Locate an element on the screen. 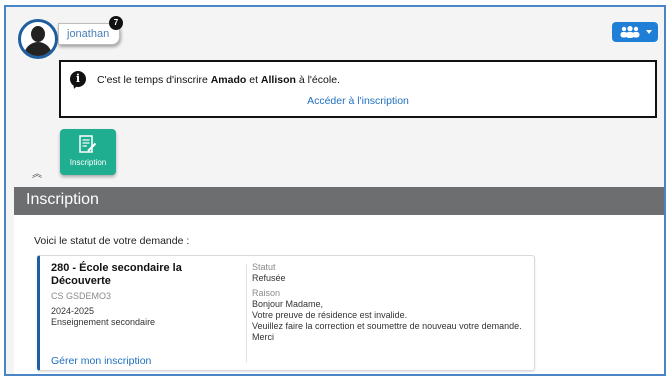 The height and width of the screenshot is (379, 670). reason-line: Bonjour Madame, is located at coordinates (288, 304).